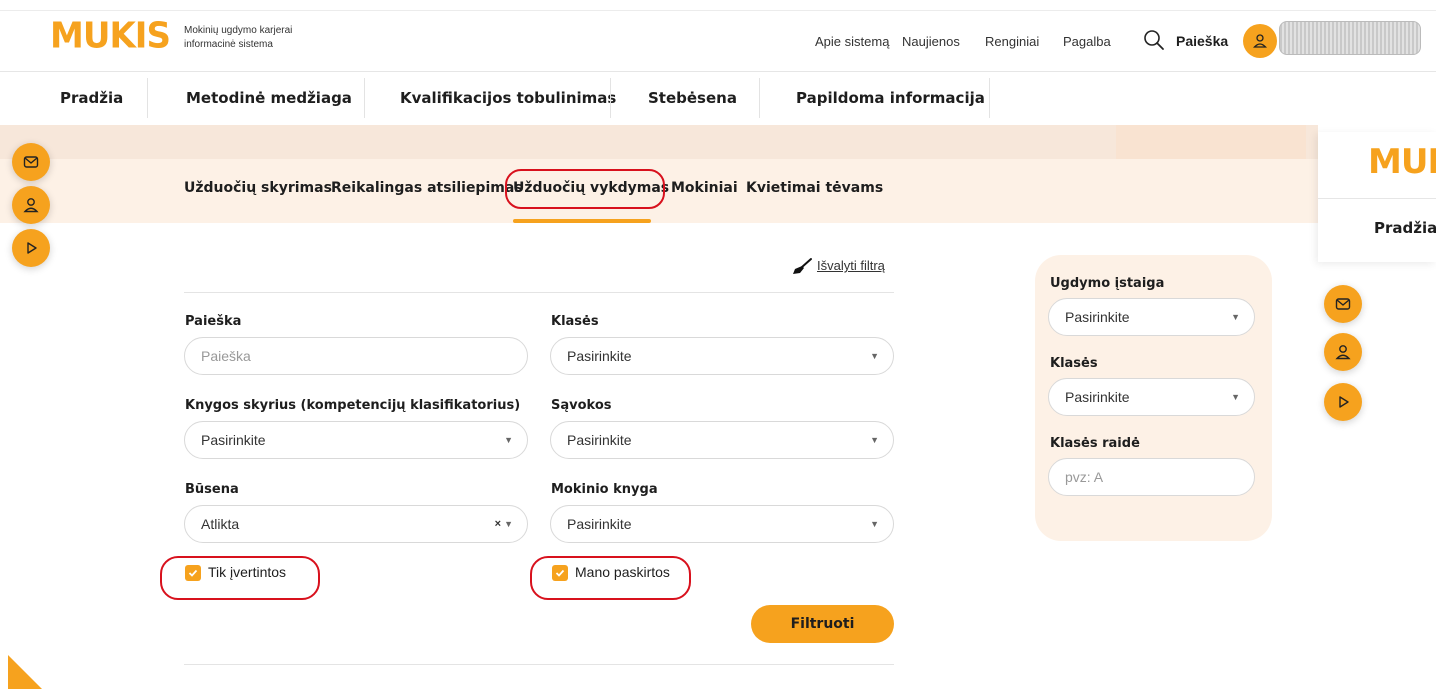 The height and width of the screenshot is (689, 1436). What do you see at coordinates (890, 98) in the screenshot?
I see `nav-item-additional: Papildoma informacija` at bounding box center [890, 98].